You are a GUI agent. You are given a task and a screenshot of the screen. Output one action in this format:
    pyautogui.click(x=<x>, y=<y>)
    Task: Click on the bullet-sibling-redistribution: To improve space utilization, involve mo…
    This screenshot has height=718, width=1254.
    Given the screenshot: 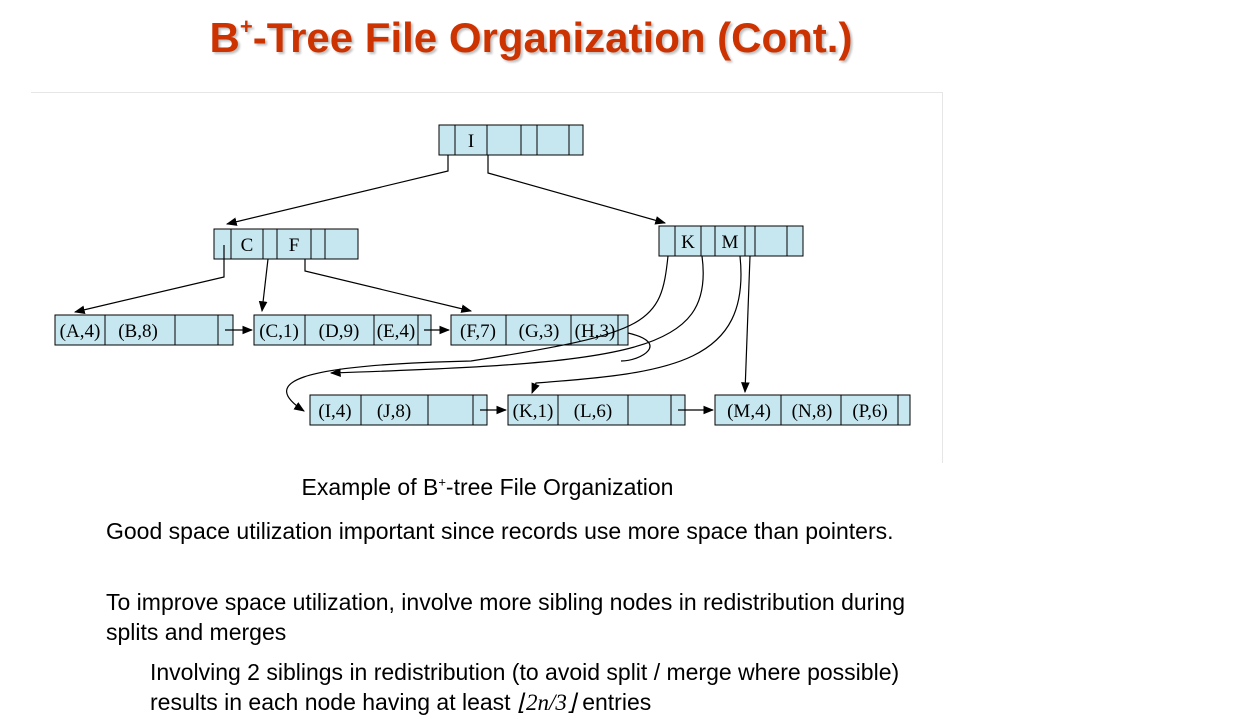 What is the action you would take?
    pyautogui.click(x=506, y=617)
    